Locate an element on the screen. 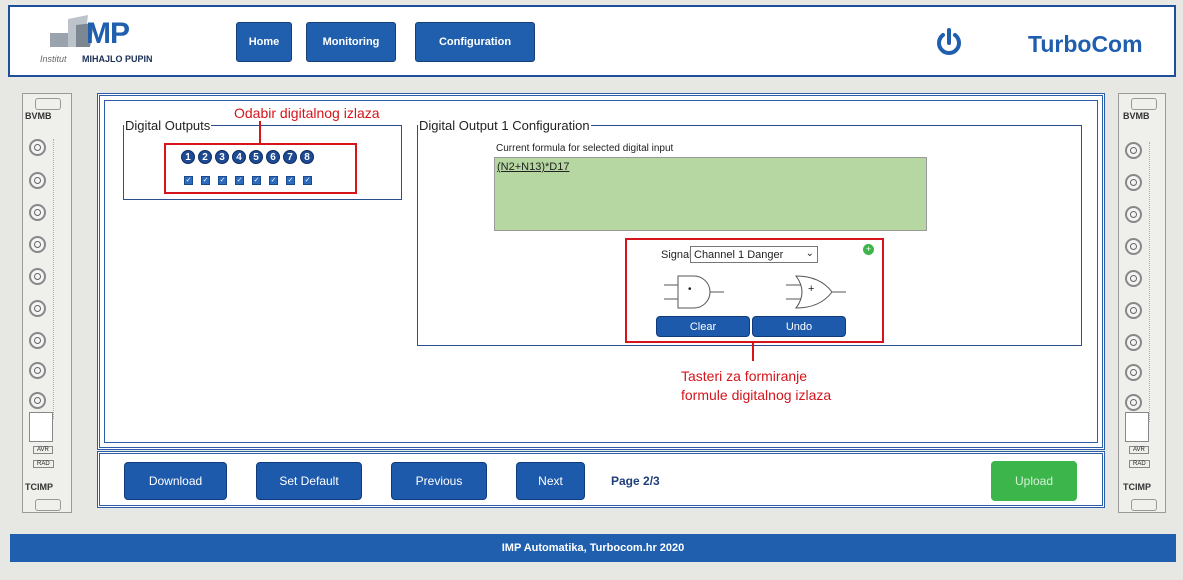 The image size is (1183, 580). chevron-down-icon: ⌄ is located at coordinates (809, 253).